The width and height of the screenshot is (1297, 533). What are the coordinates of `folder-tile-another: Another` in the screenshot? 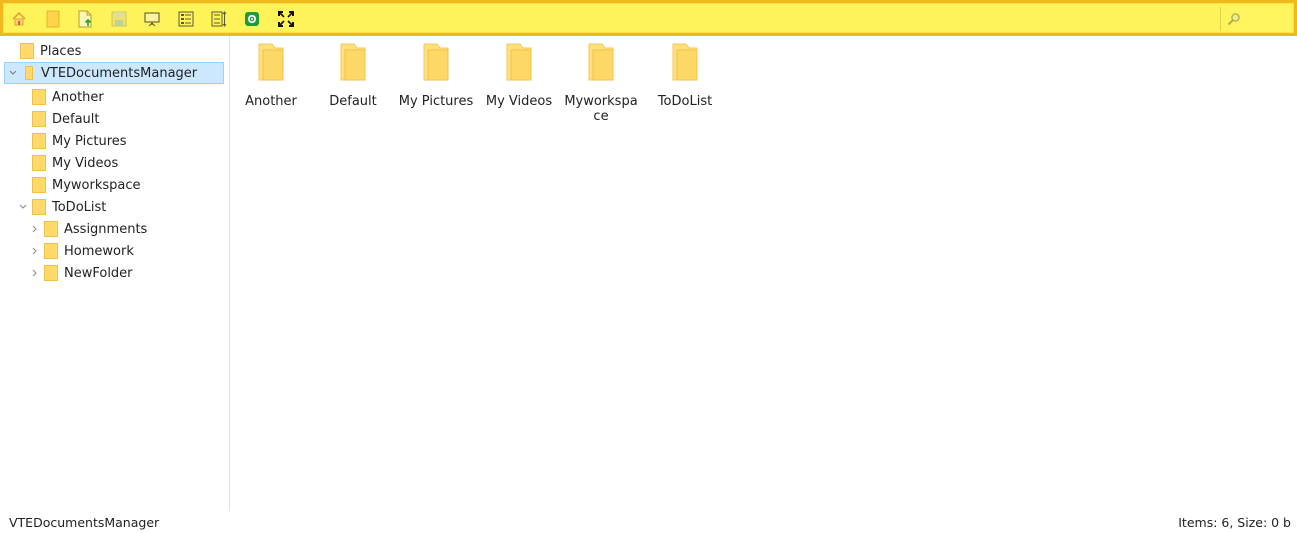 It's located at (271, 75).